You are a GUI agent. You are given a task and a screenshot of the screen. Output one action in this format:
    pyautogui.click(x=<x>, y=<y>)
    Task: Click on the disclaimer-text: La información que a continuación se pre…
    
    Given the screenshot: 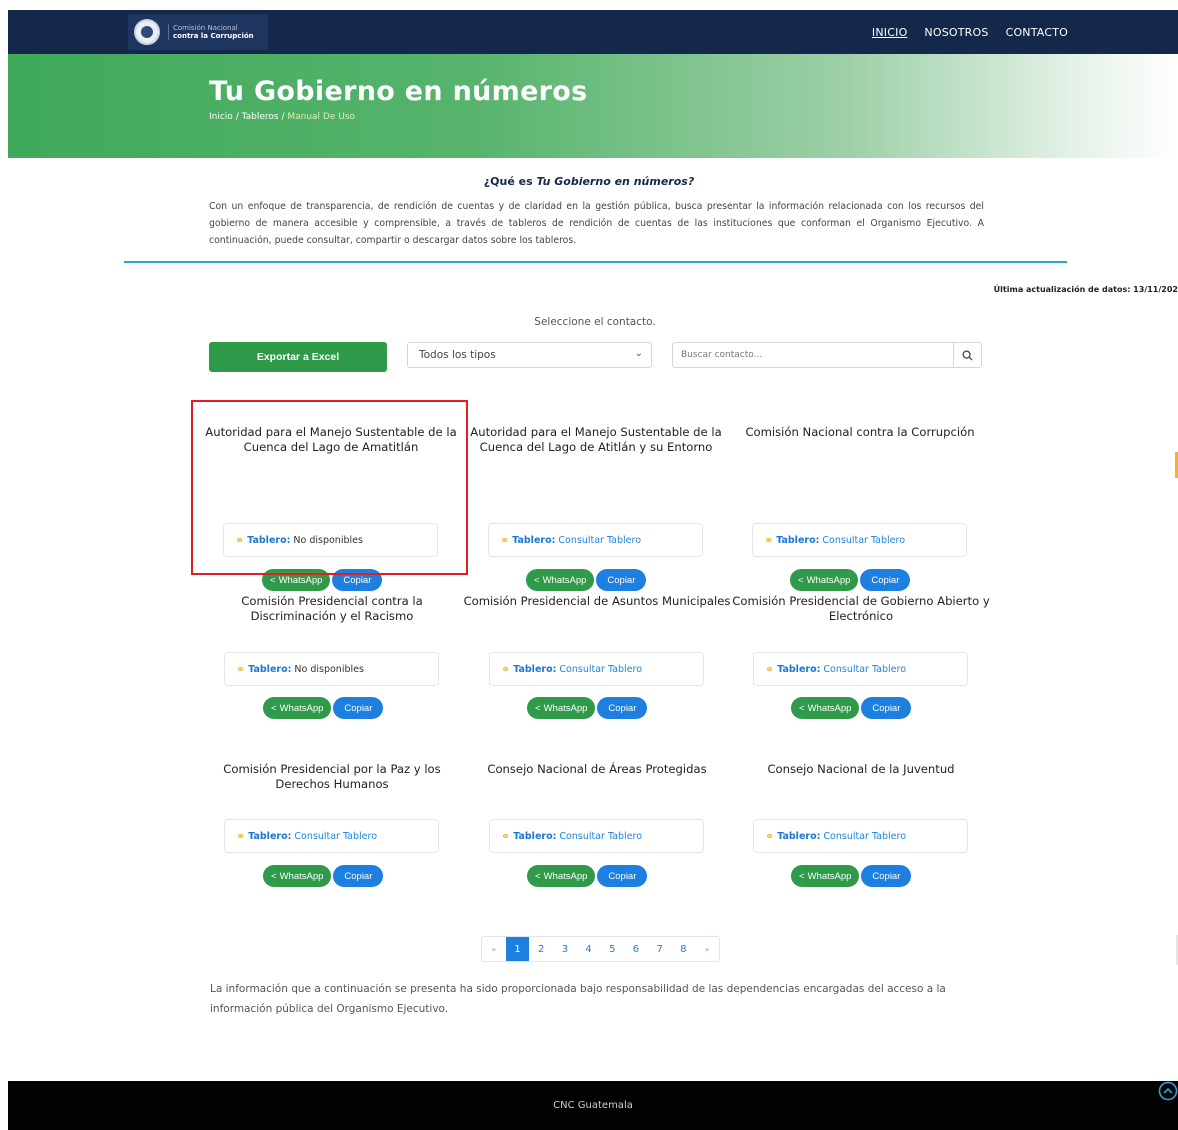 What is the action you would take?
    pyautogui.click(x=578, y=999)
    